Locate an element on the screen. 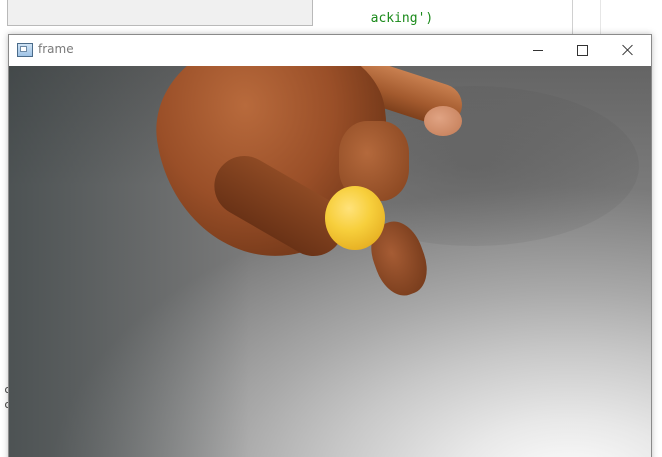 Image resolution: width=662 pixels, height=457 pixels. close-icon is located at coordinates (628, 50).